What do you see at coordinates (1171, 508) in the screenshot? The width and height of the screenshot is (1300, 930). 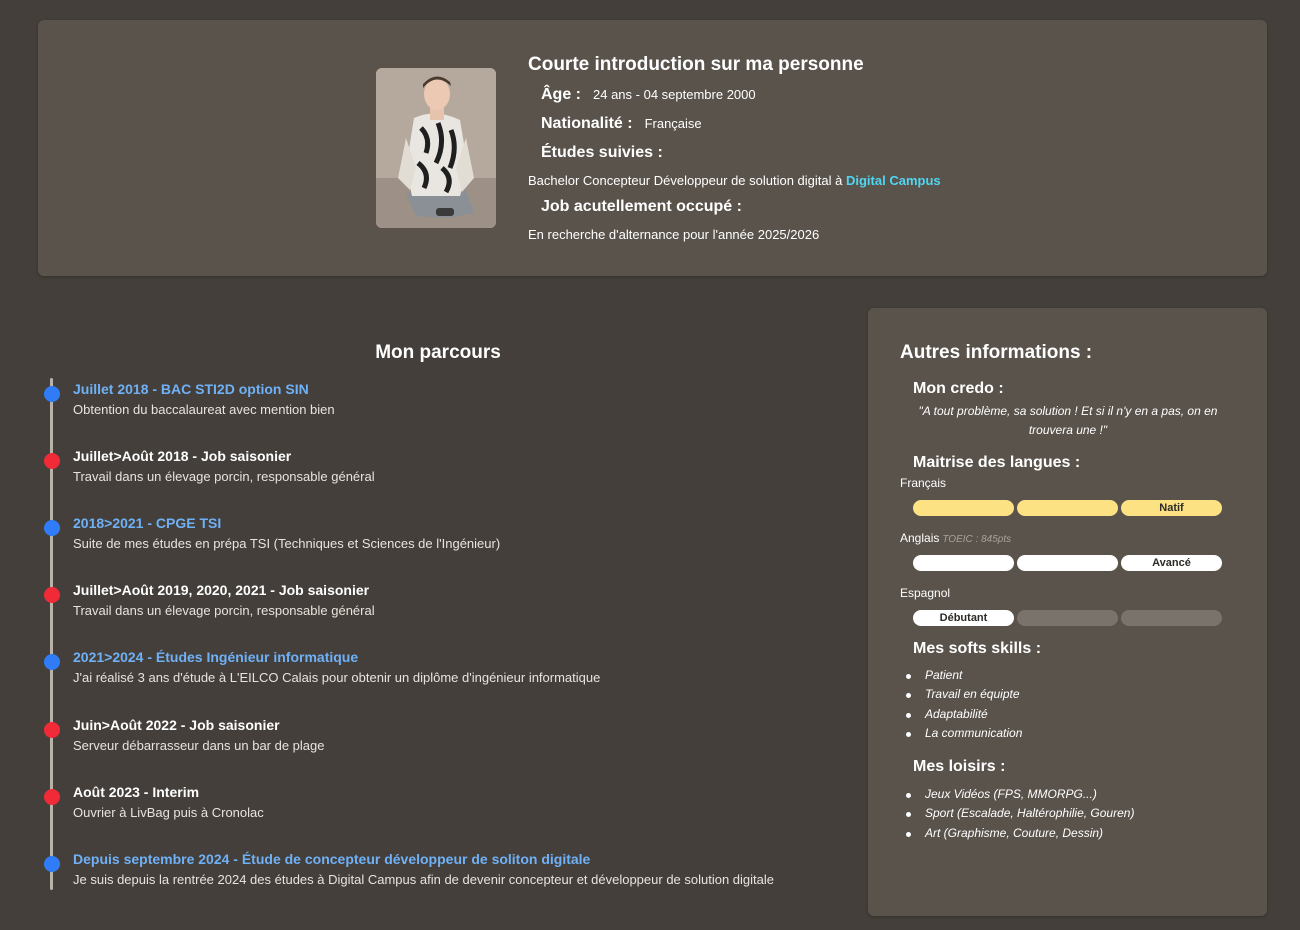 I see `level-segment: Natif` at bounding box center [1171, 508].